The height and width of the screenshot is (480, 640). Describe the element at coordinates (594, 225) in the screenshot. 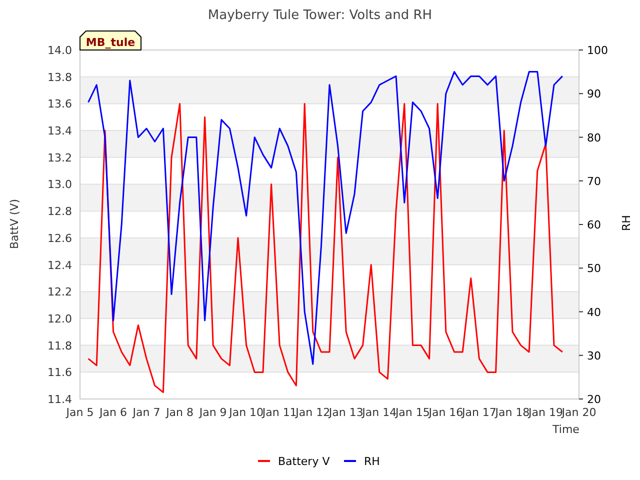

I see `tick-label: 60` at that location.